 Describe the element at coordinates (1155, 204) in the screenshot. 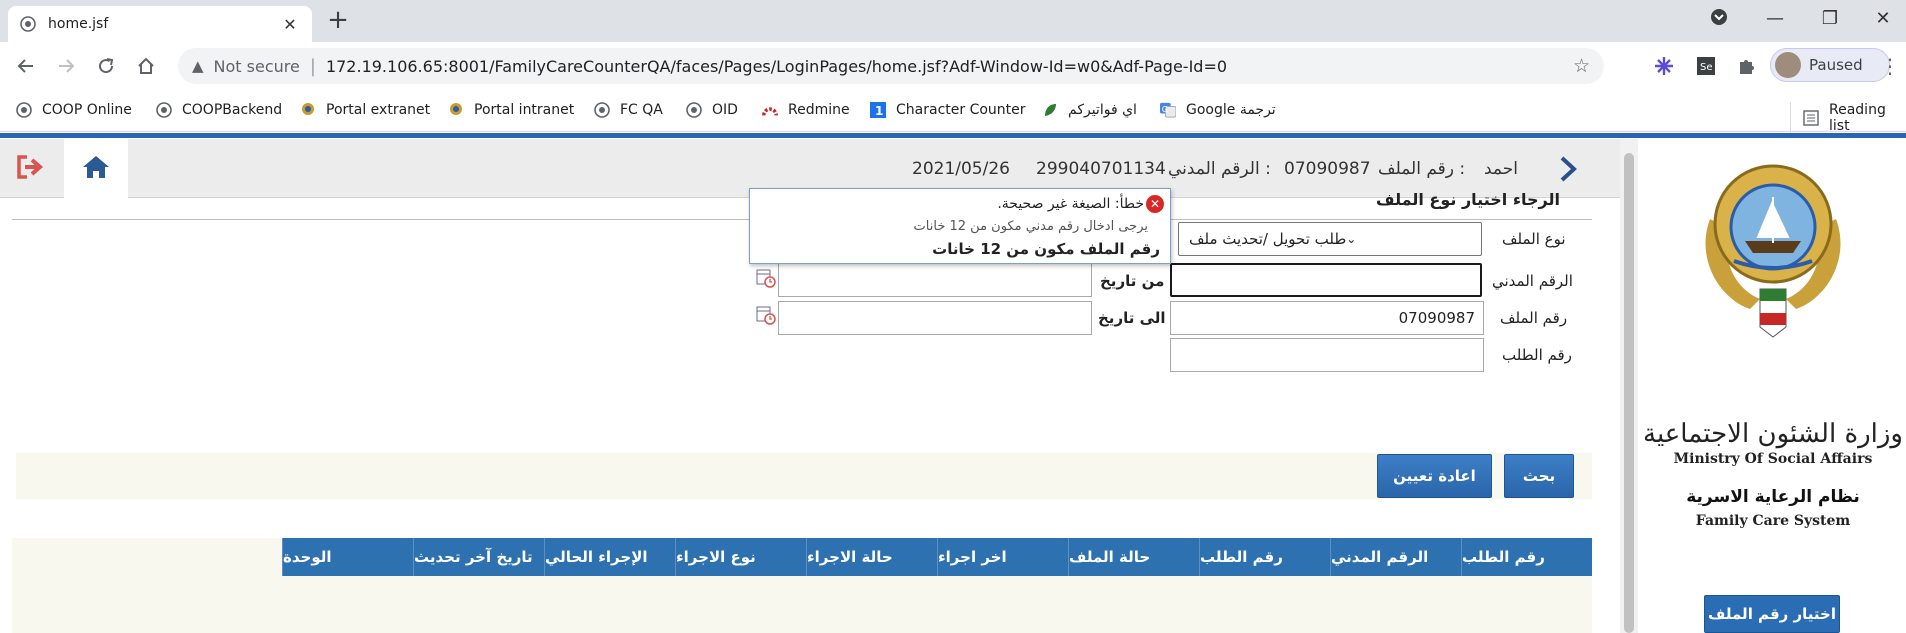

I see `error-icon: ✕` at that location.